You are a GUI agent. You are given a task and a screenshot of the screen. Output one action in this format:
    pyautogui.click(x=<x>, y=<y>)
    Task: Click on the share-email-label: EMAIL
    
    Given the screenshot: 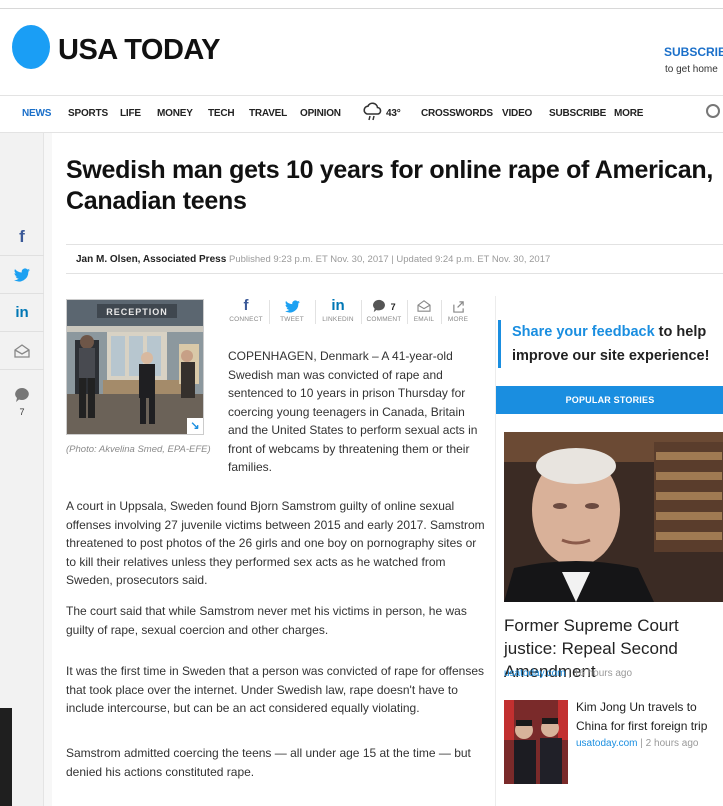 What is the action you would take?
    pyautogui.click(x=424, y=319)
    